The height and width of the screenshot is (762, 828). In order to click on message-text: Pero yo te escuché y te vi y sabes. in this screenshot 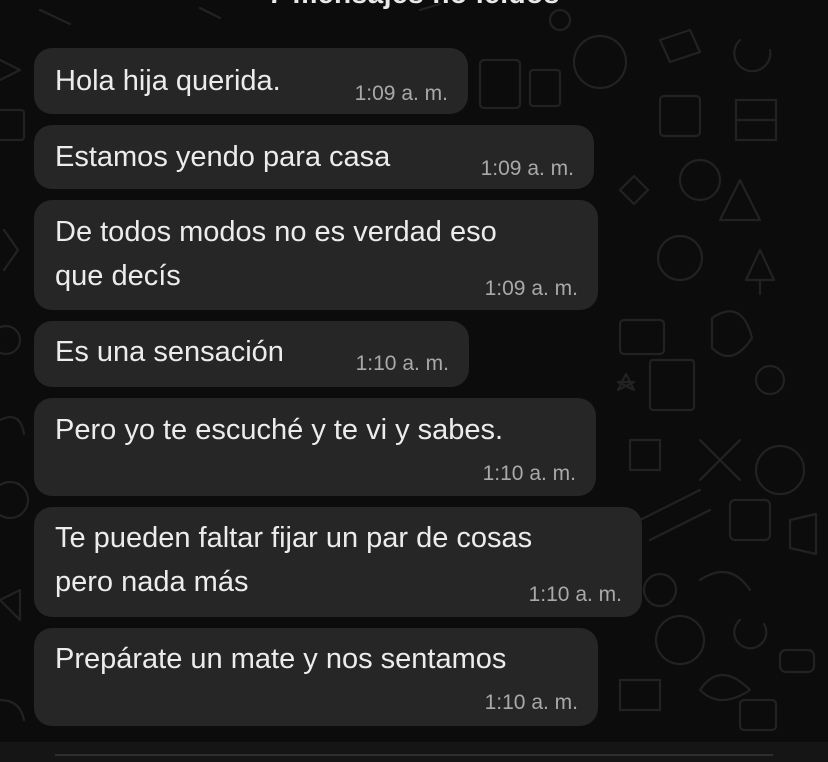, I will do `click(279, 430)`.